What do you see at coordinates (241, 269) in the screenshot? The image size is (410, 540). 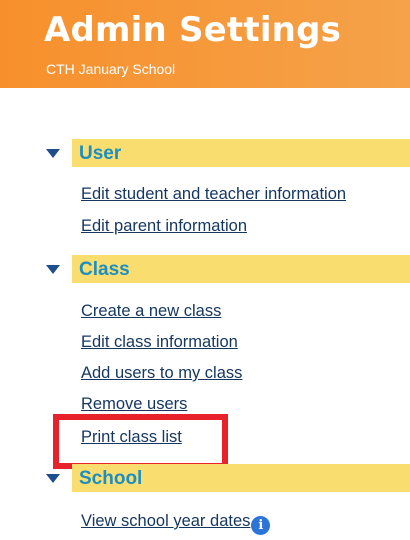 I see `section-class-bar: Class` at bounding box center [241, 269].